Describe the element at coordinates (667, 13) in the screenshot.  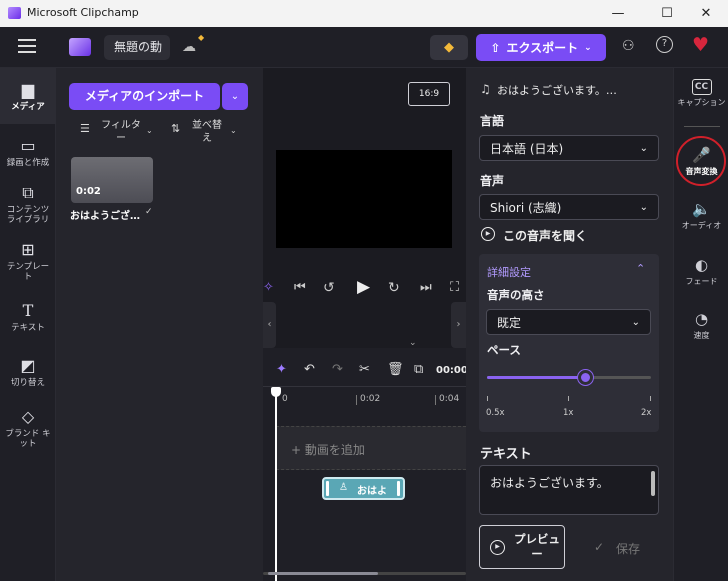
I see `maximize-button: ☐` at that location.